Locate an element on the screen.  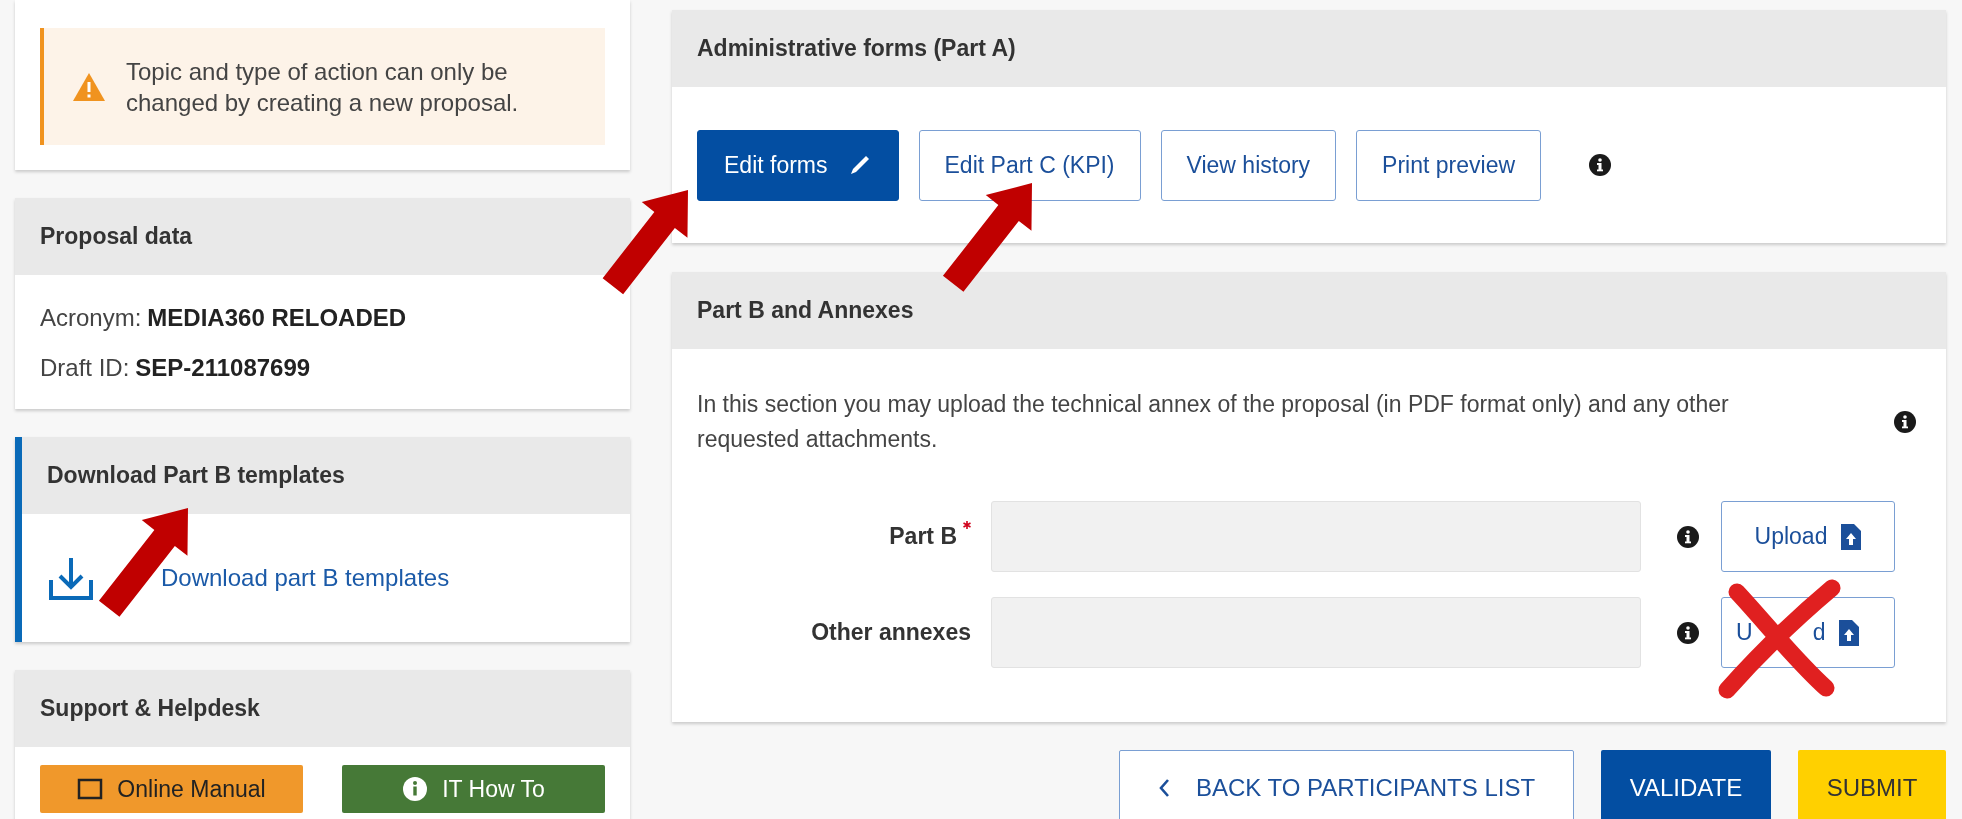
field-label: Other annexes is located at coordinates (891, 633).